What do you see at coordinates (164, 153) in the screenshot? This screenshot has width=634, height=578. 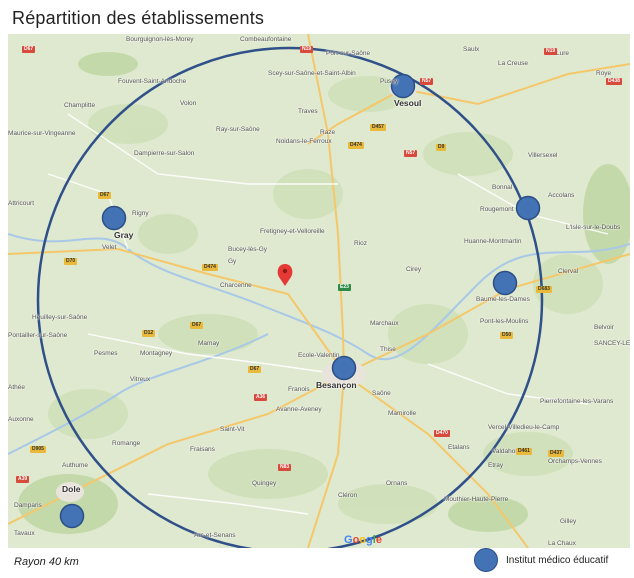 I see `place-label: Dampierre-sur-Salon` at bounding box center [164, 153].